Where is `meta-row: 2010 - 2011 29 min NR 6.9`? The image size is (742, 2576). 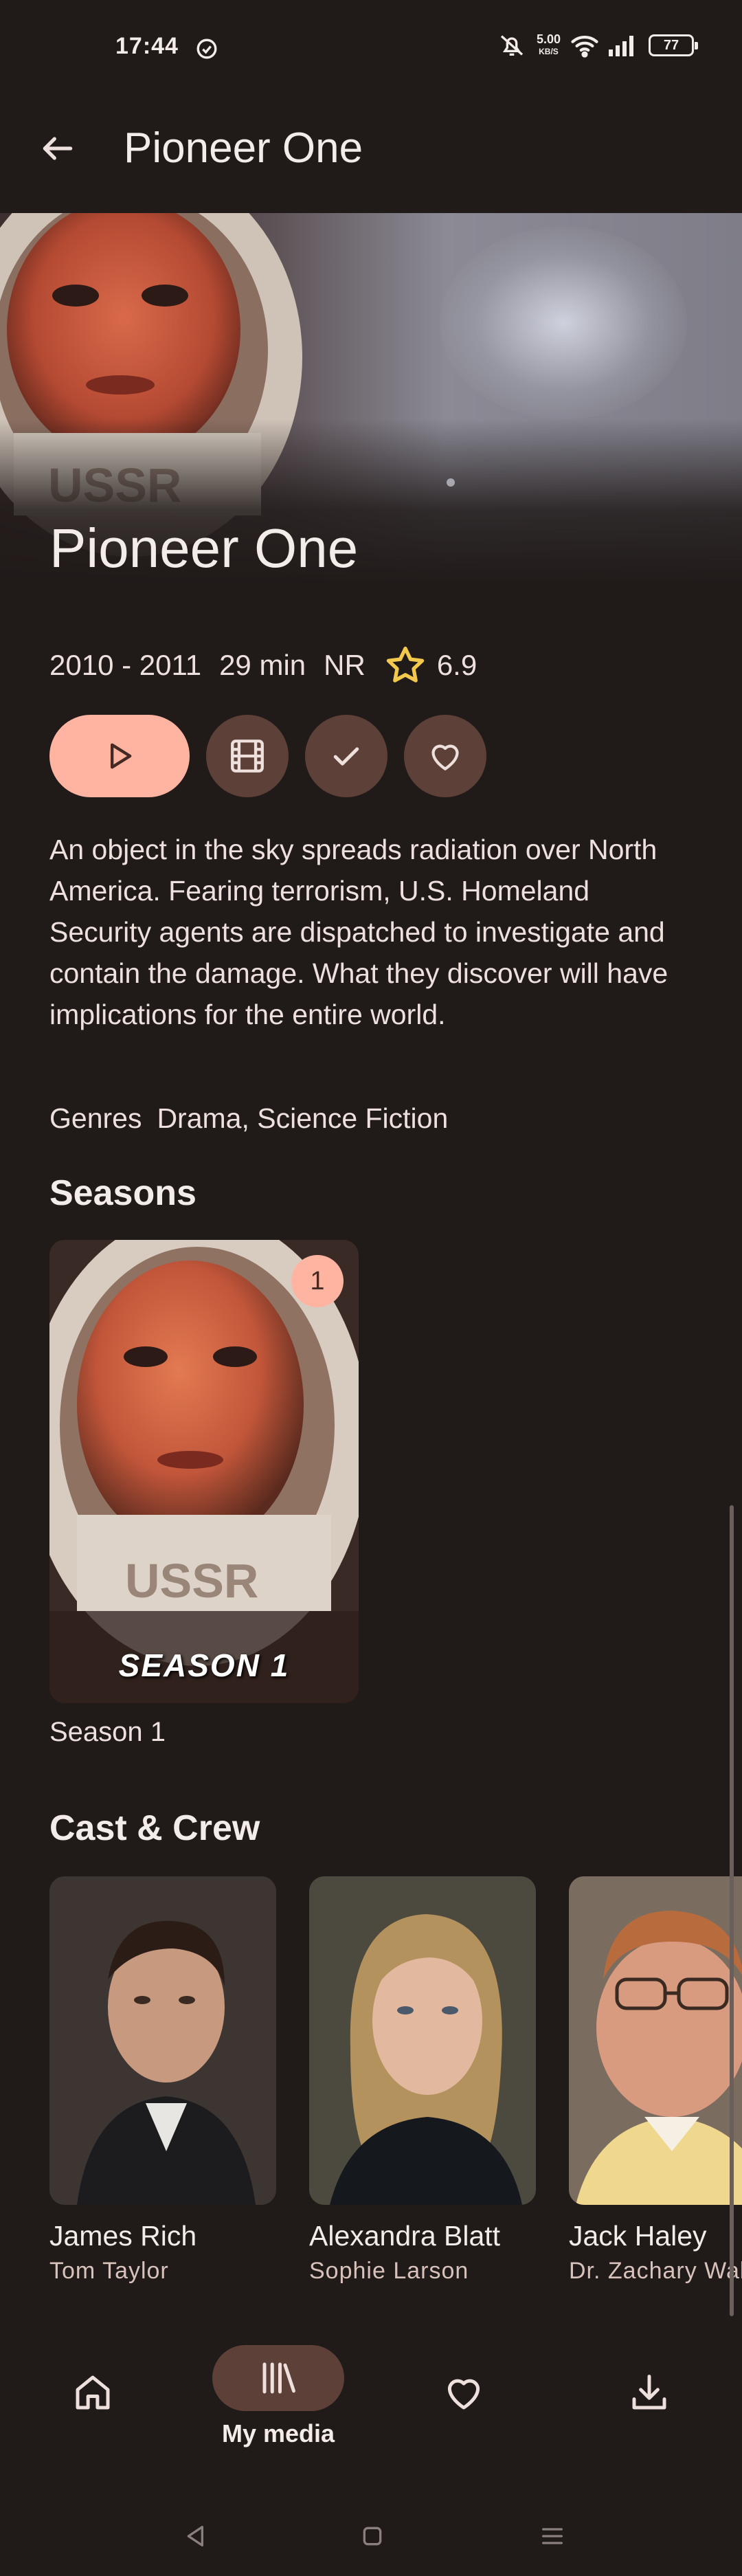
meta-row: 2010 - 2011 29 min NR 6.9 is located at coordinates (272, 665).